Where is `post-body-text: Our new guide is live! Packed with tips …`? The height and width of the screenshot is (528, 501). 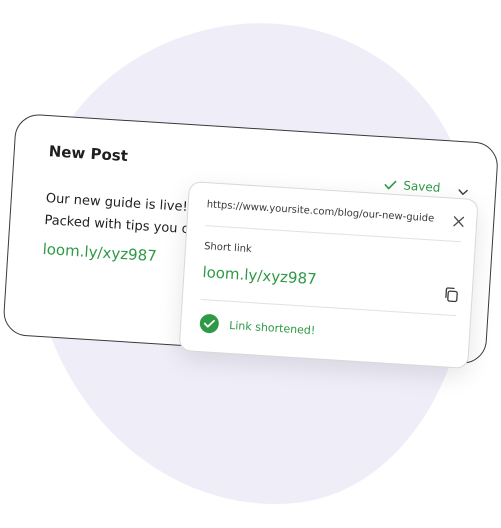 post-body-text: Our new guide is live! Packed with tips … is located at coordinates (125, 215).